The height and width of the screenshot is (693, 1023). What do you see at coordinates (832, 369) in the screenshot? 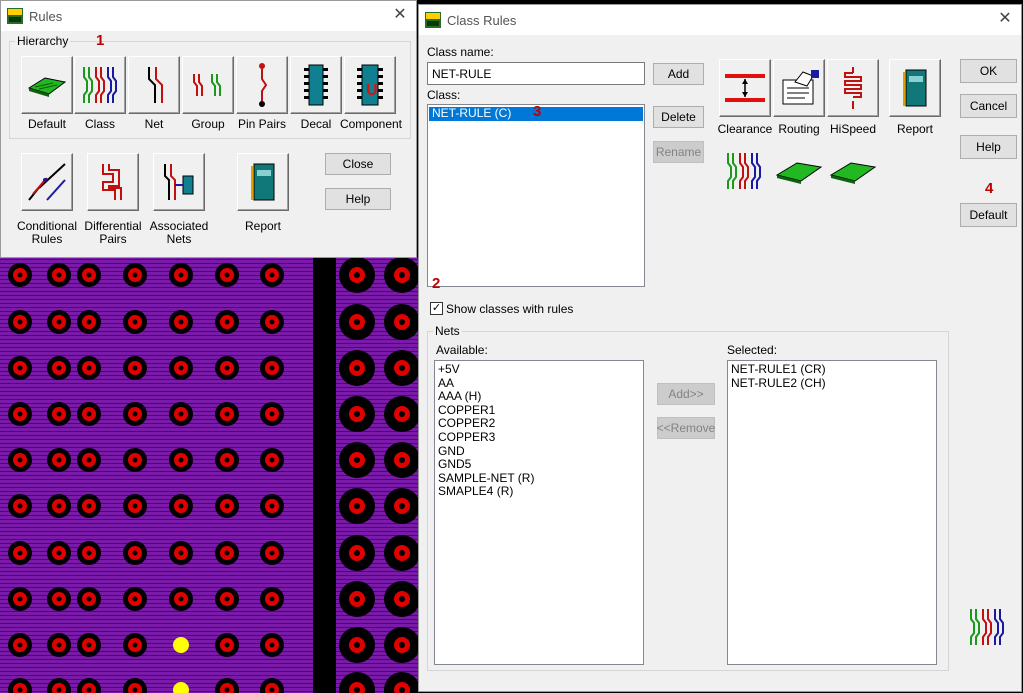
I see `list-item: NET-RULE1 (CR)` at bounding box center [832, 369].